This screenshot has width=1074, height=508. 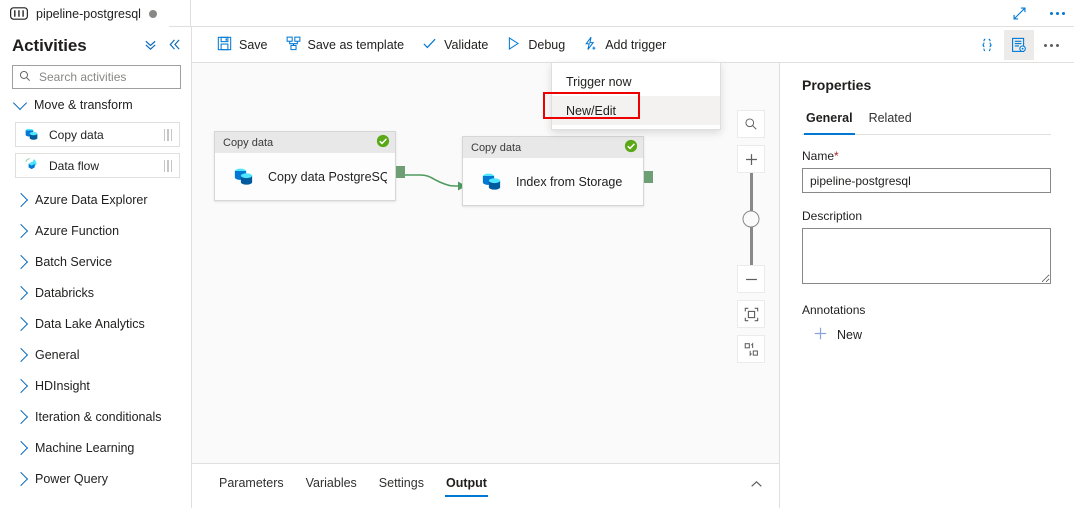 What do you see at coordinates (926, 335) in the screenshot?
I see `add-annotation-button: New` at bounding box center [926, 335].